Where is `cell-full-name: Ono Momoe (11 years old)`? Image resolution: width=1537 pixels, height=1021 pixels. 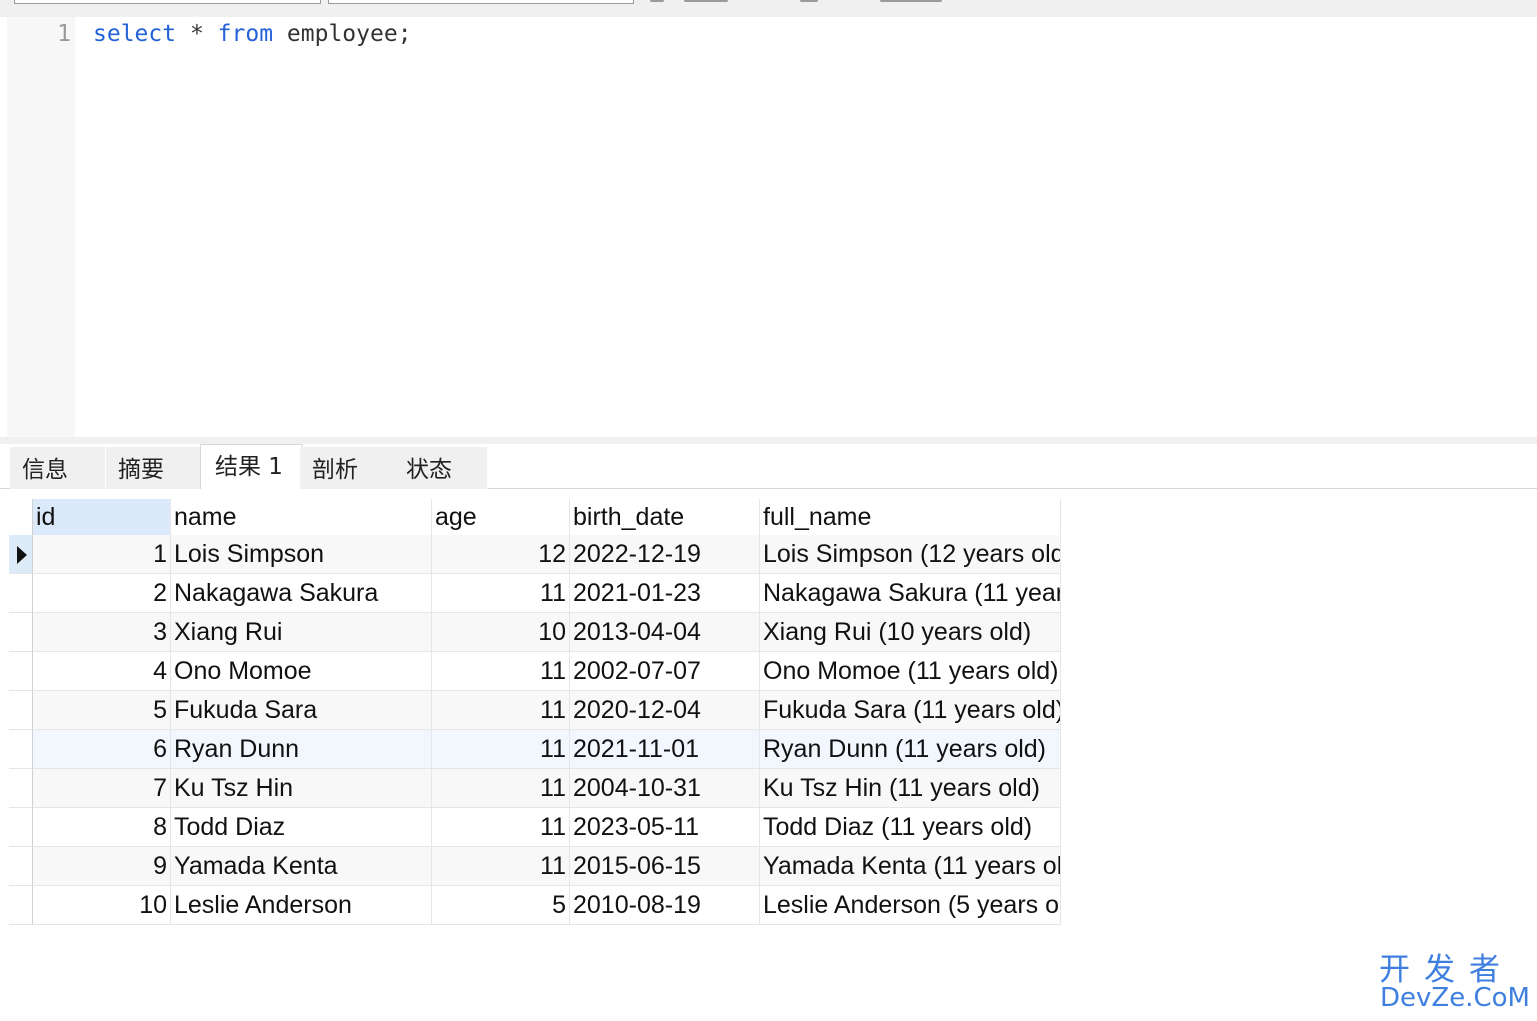 cell-full-name: Ono Momoe (11 years old) is located at coordinates (910, 671).